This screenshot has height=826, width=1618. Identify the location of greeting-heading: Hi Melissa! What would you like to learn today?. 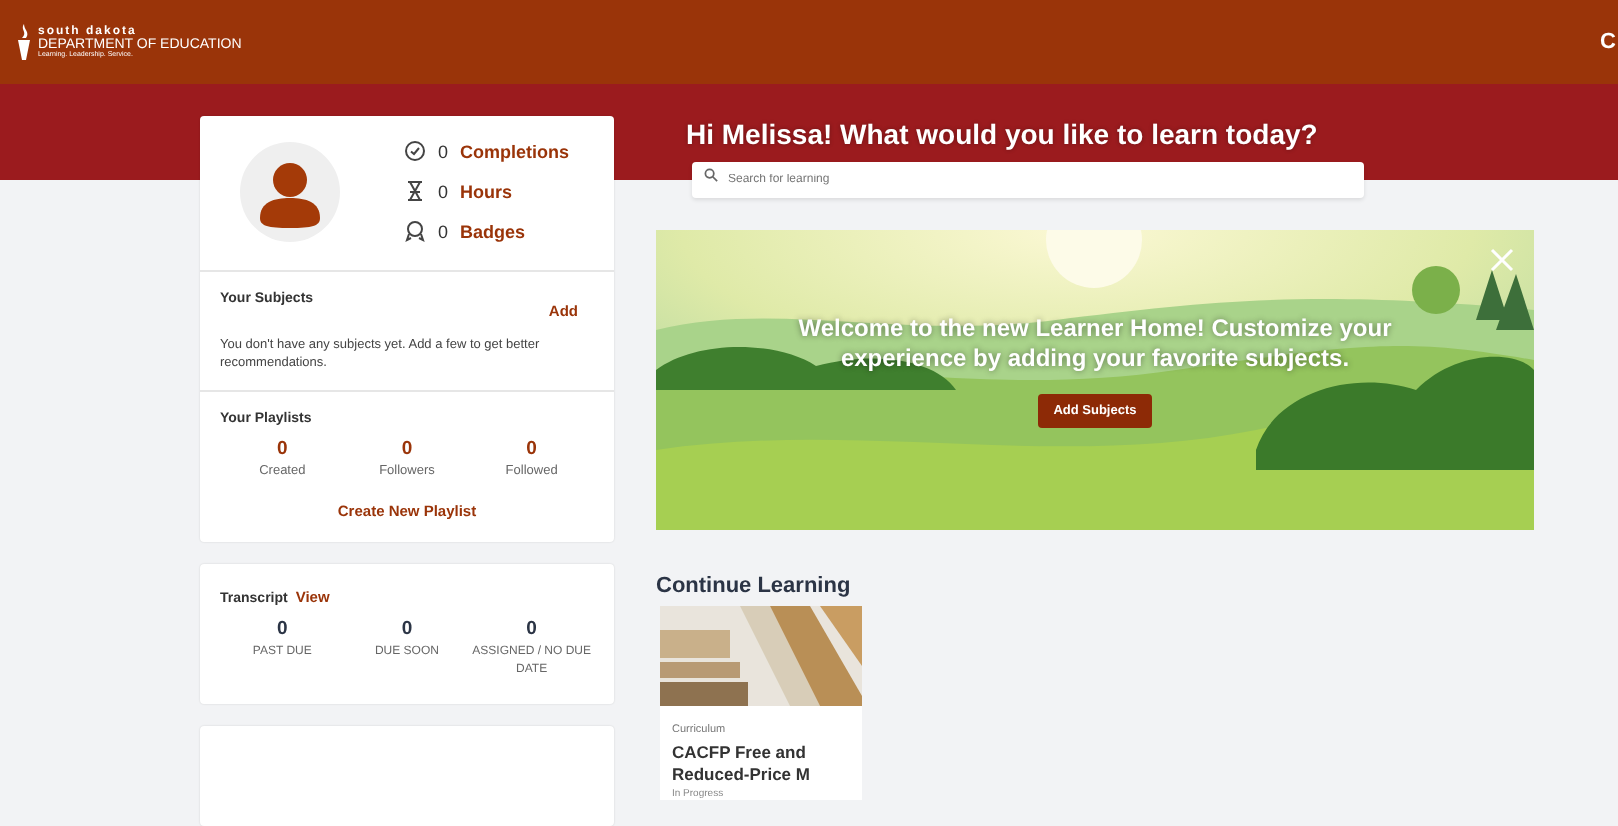
(1003, 134).